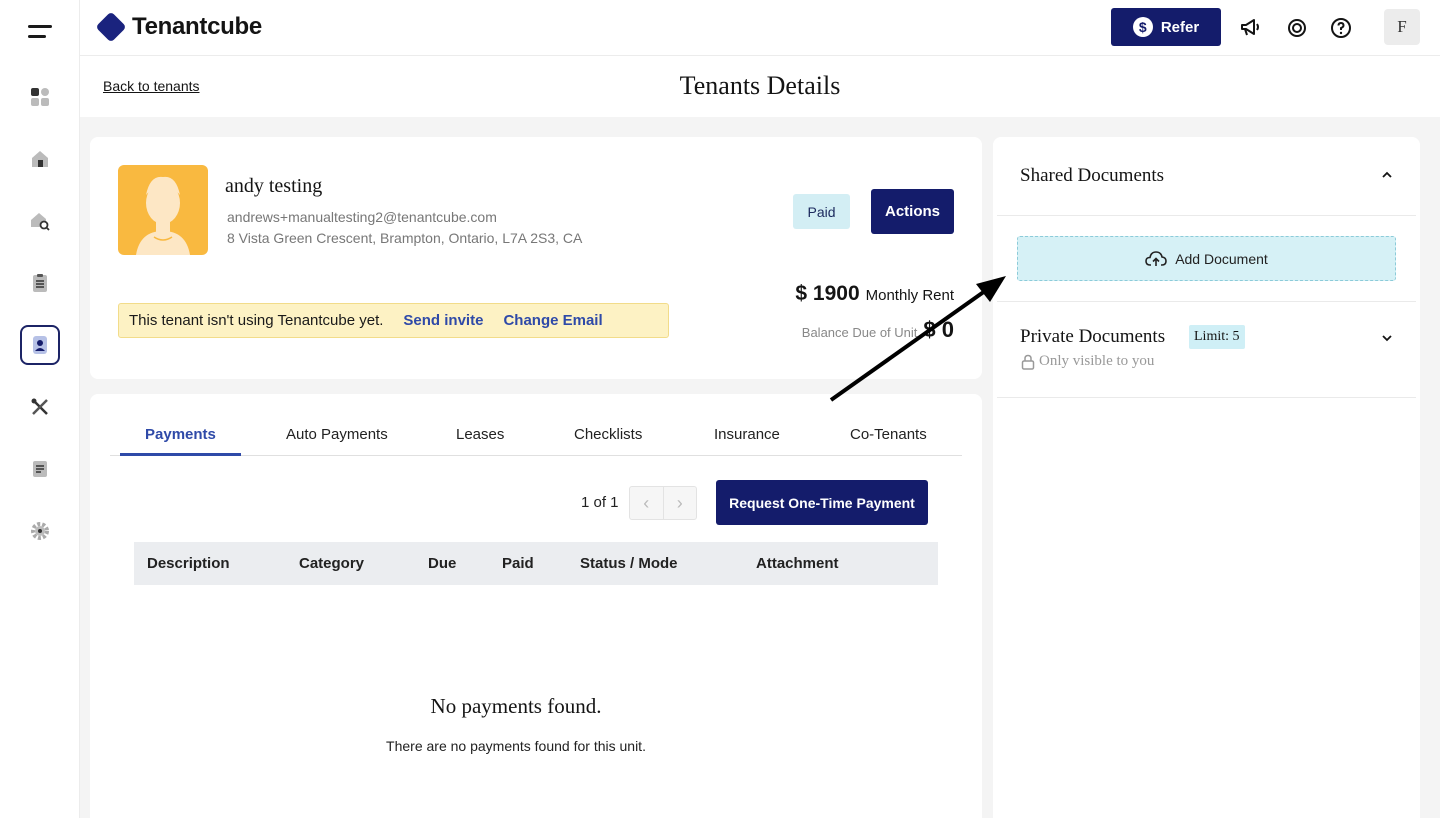 This screenshot has width=1440, height=818. I want to click on chevron-up-icon, so click(1387, 175).